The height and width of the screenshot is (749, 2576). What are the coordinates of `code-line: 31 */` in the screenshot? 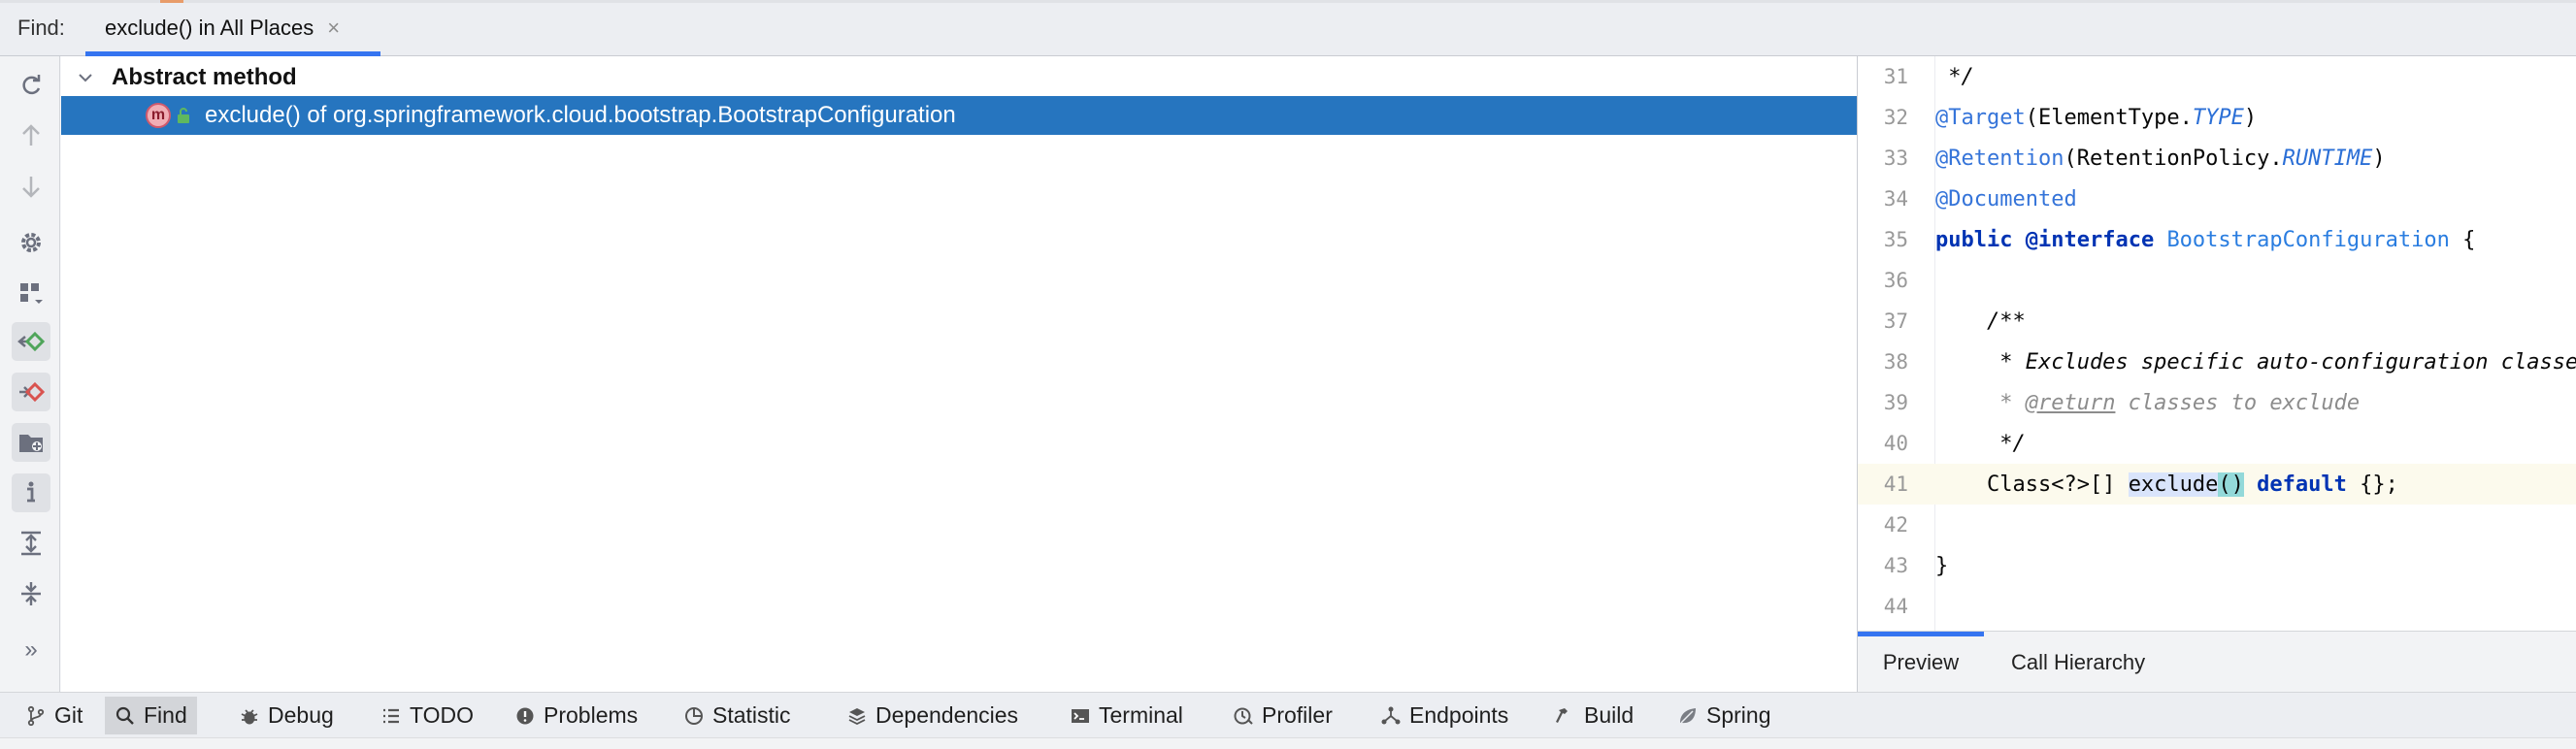 It's located at (1928, 76).